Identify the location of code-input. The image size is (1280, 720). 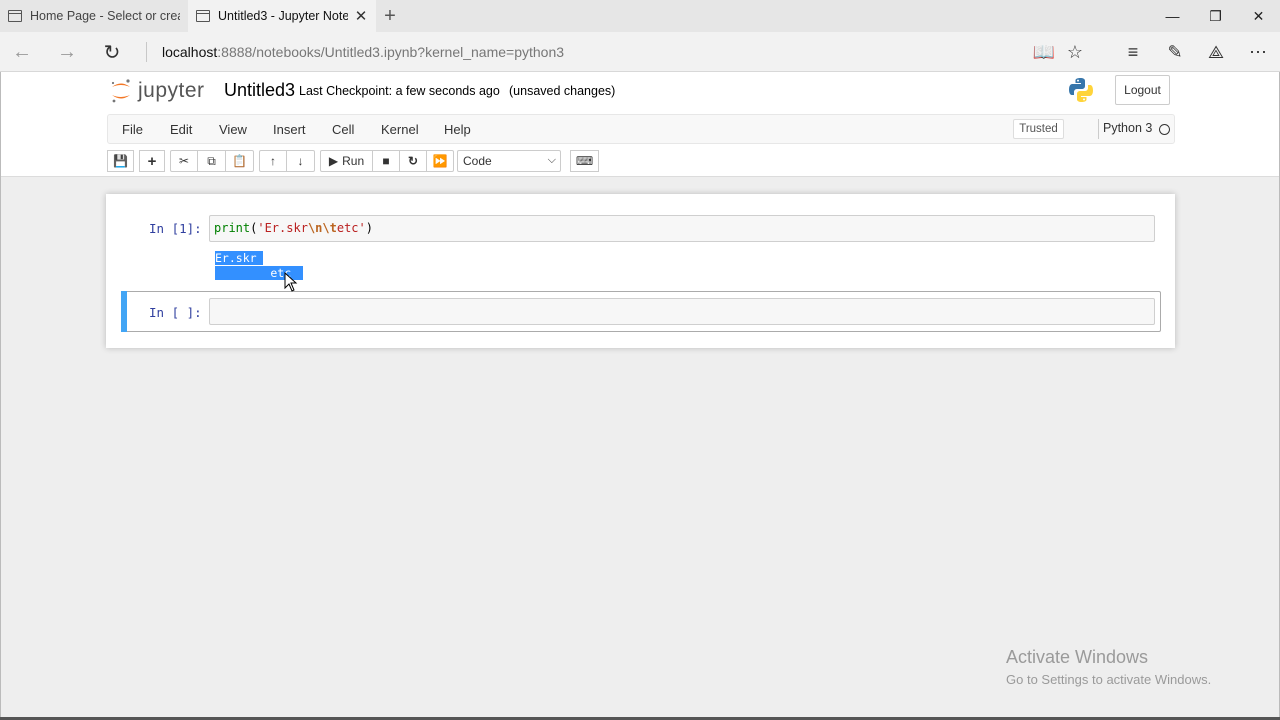
(682, 311).